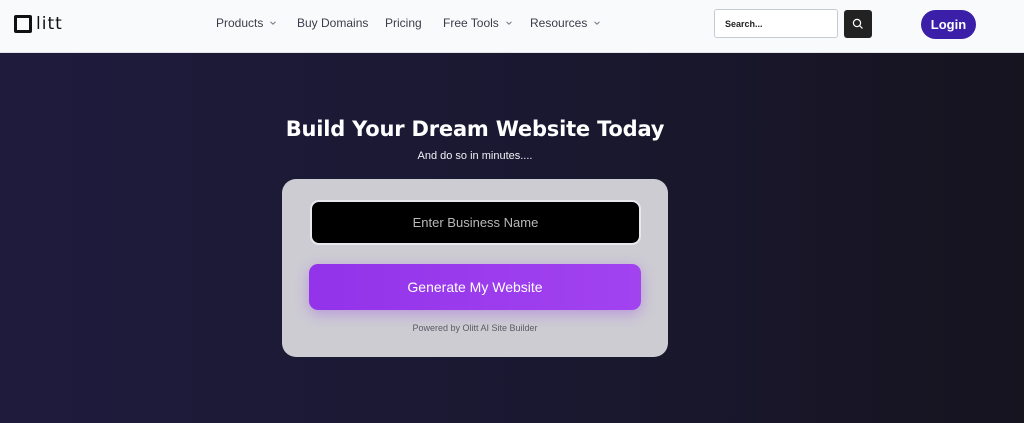  I want to click on olitt-logo: litt, so click(38, 24).